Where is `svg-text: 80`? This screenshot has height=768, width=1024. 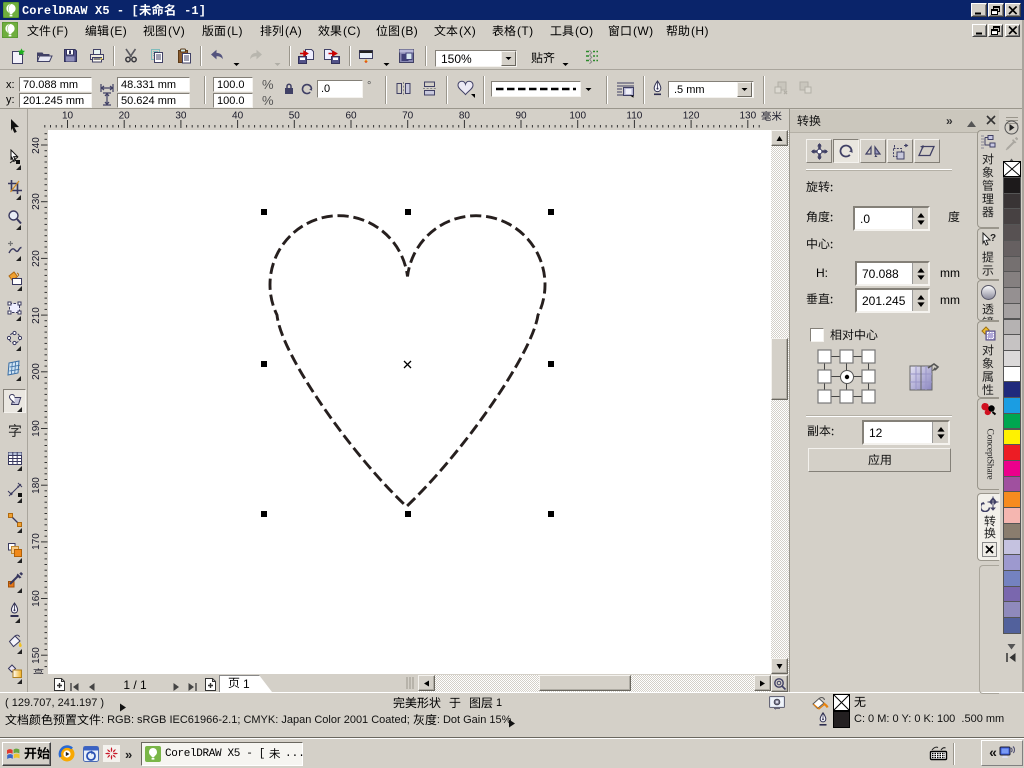 svg-text: 80 is located at coordinates (465, 116).